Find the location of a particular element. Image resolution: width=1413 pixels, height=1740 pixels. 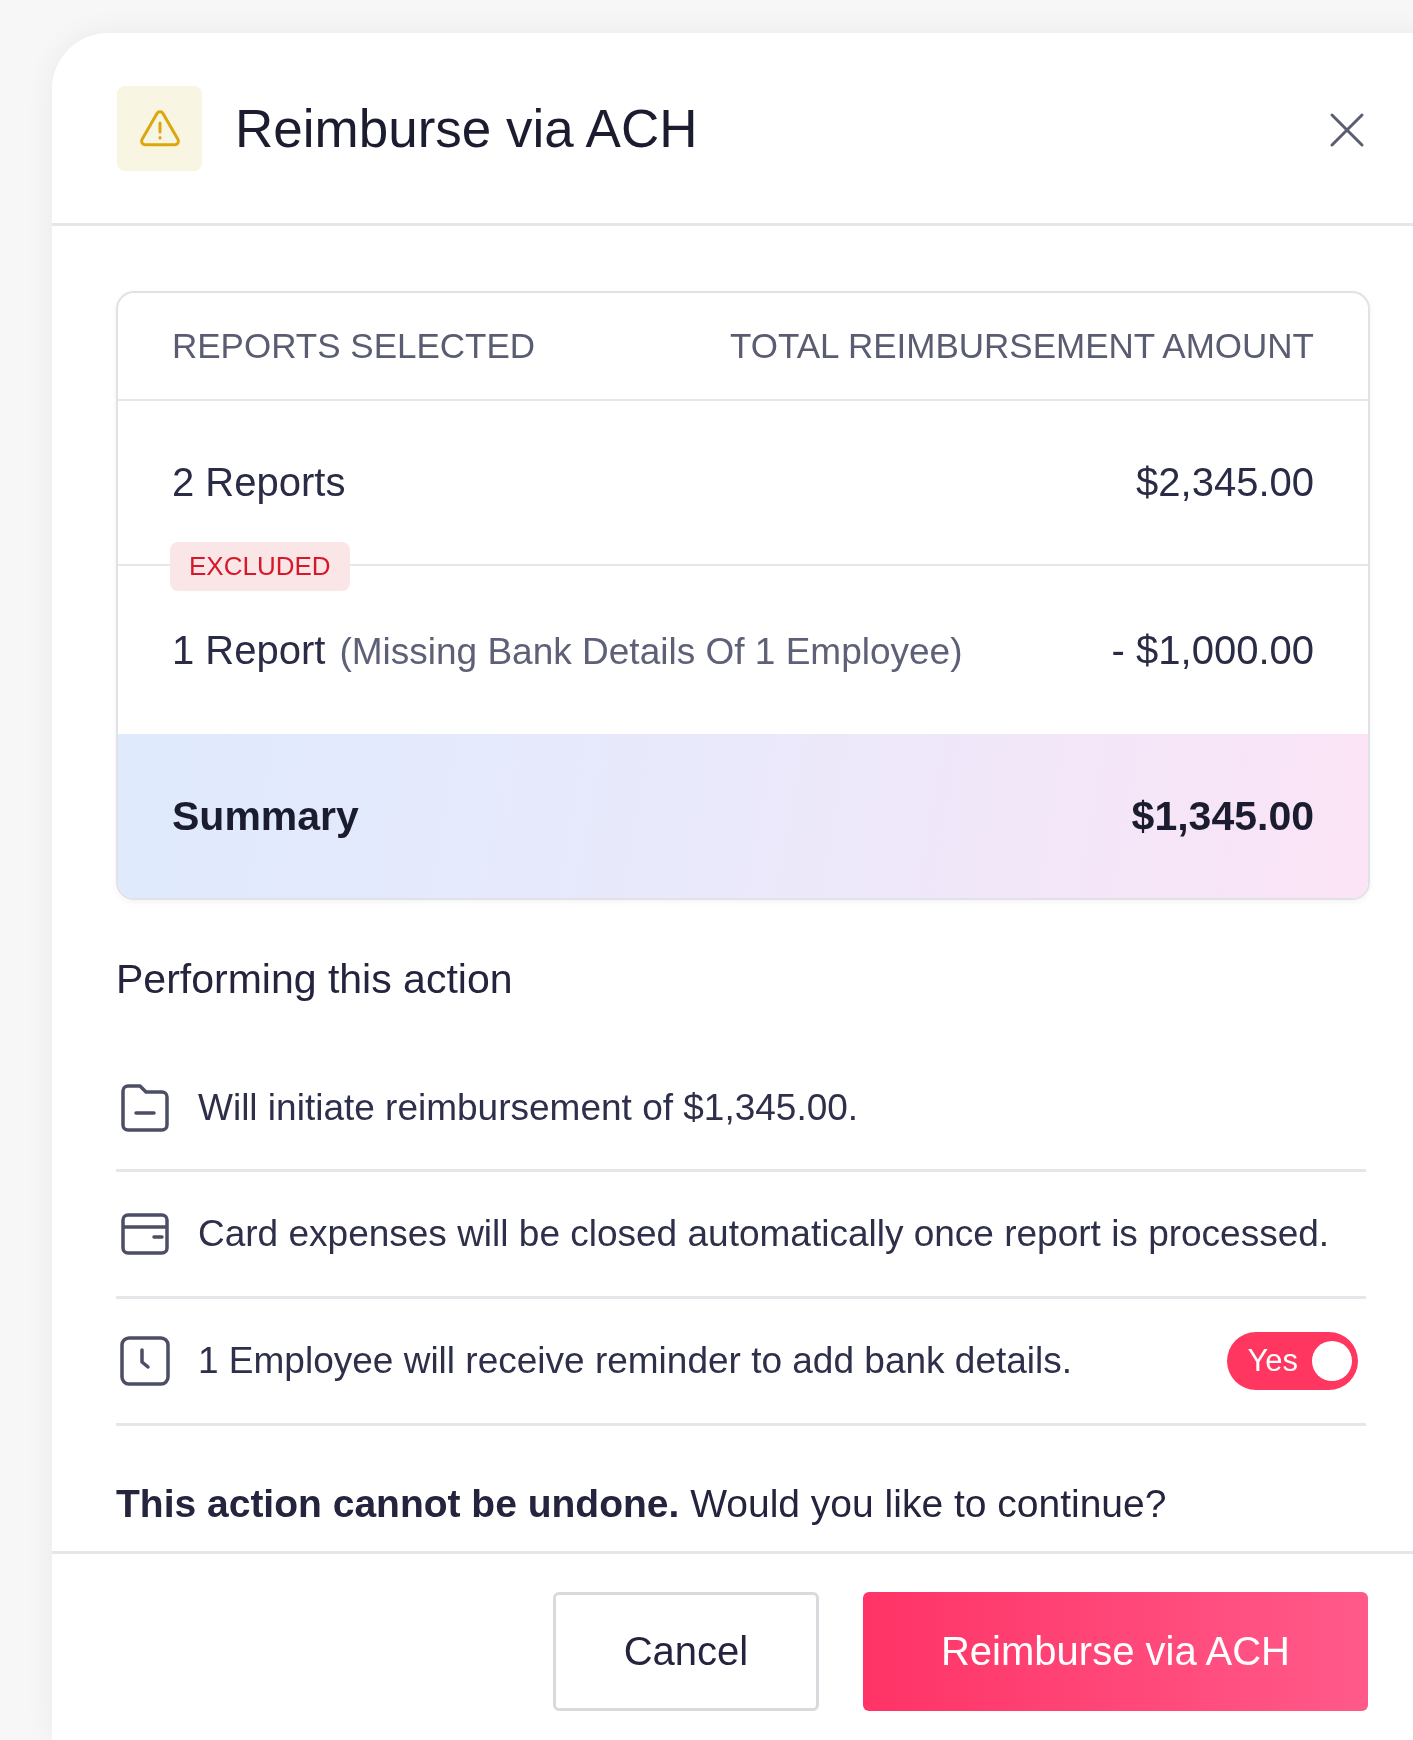

report-count: 1 Report is located at coordinates (249, 650).